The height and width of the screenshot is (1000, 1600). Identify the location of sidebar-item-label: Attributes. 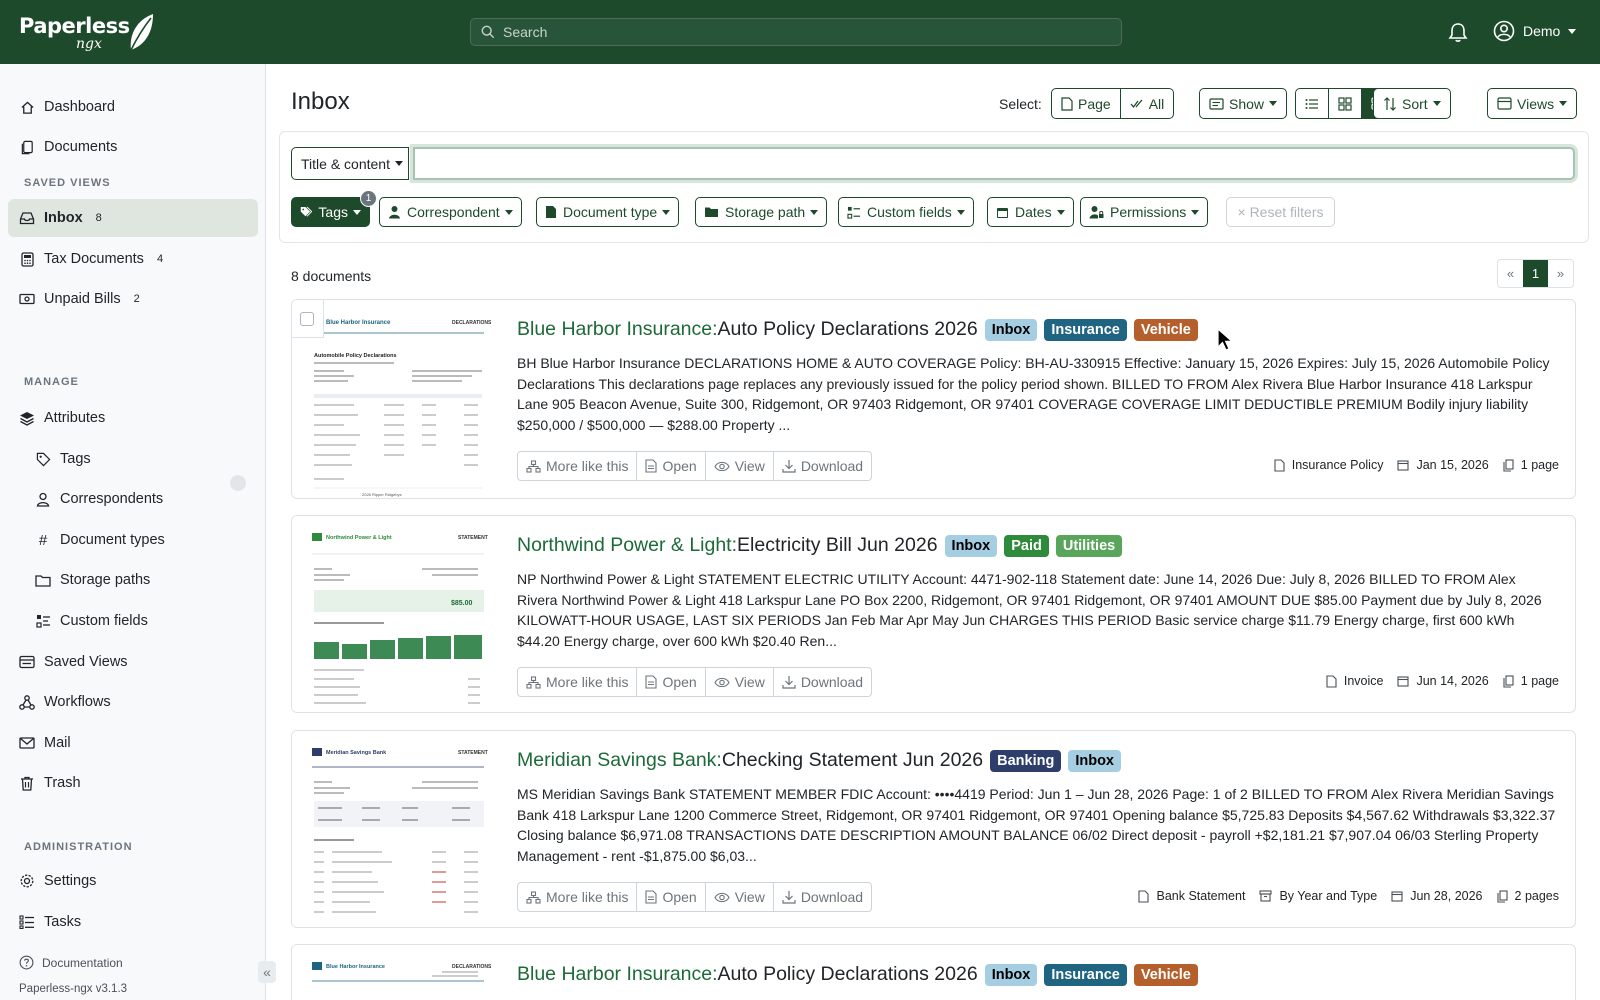
(75, 418).